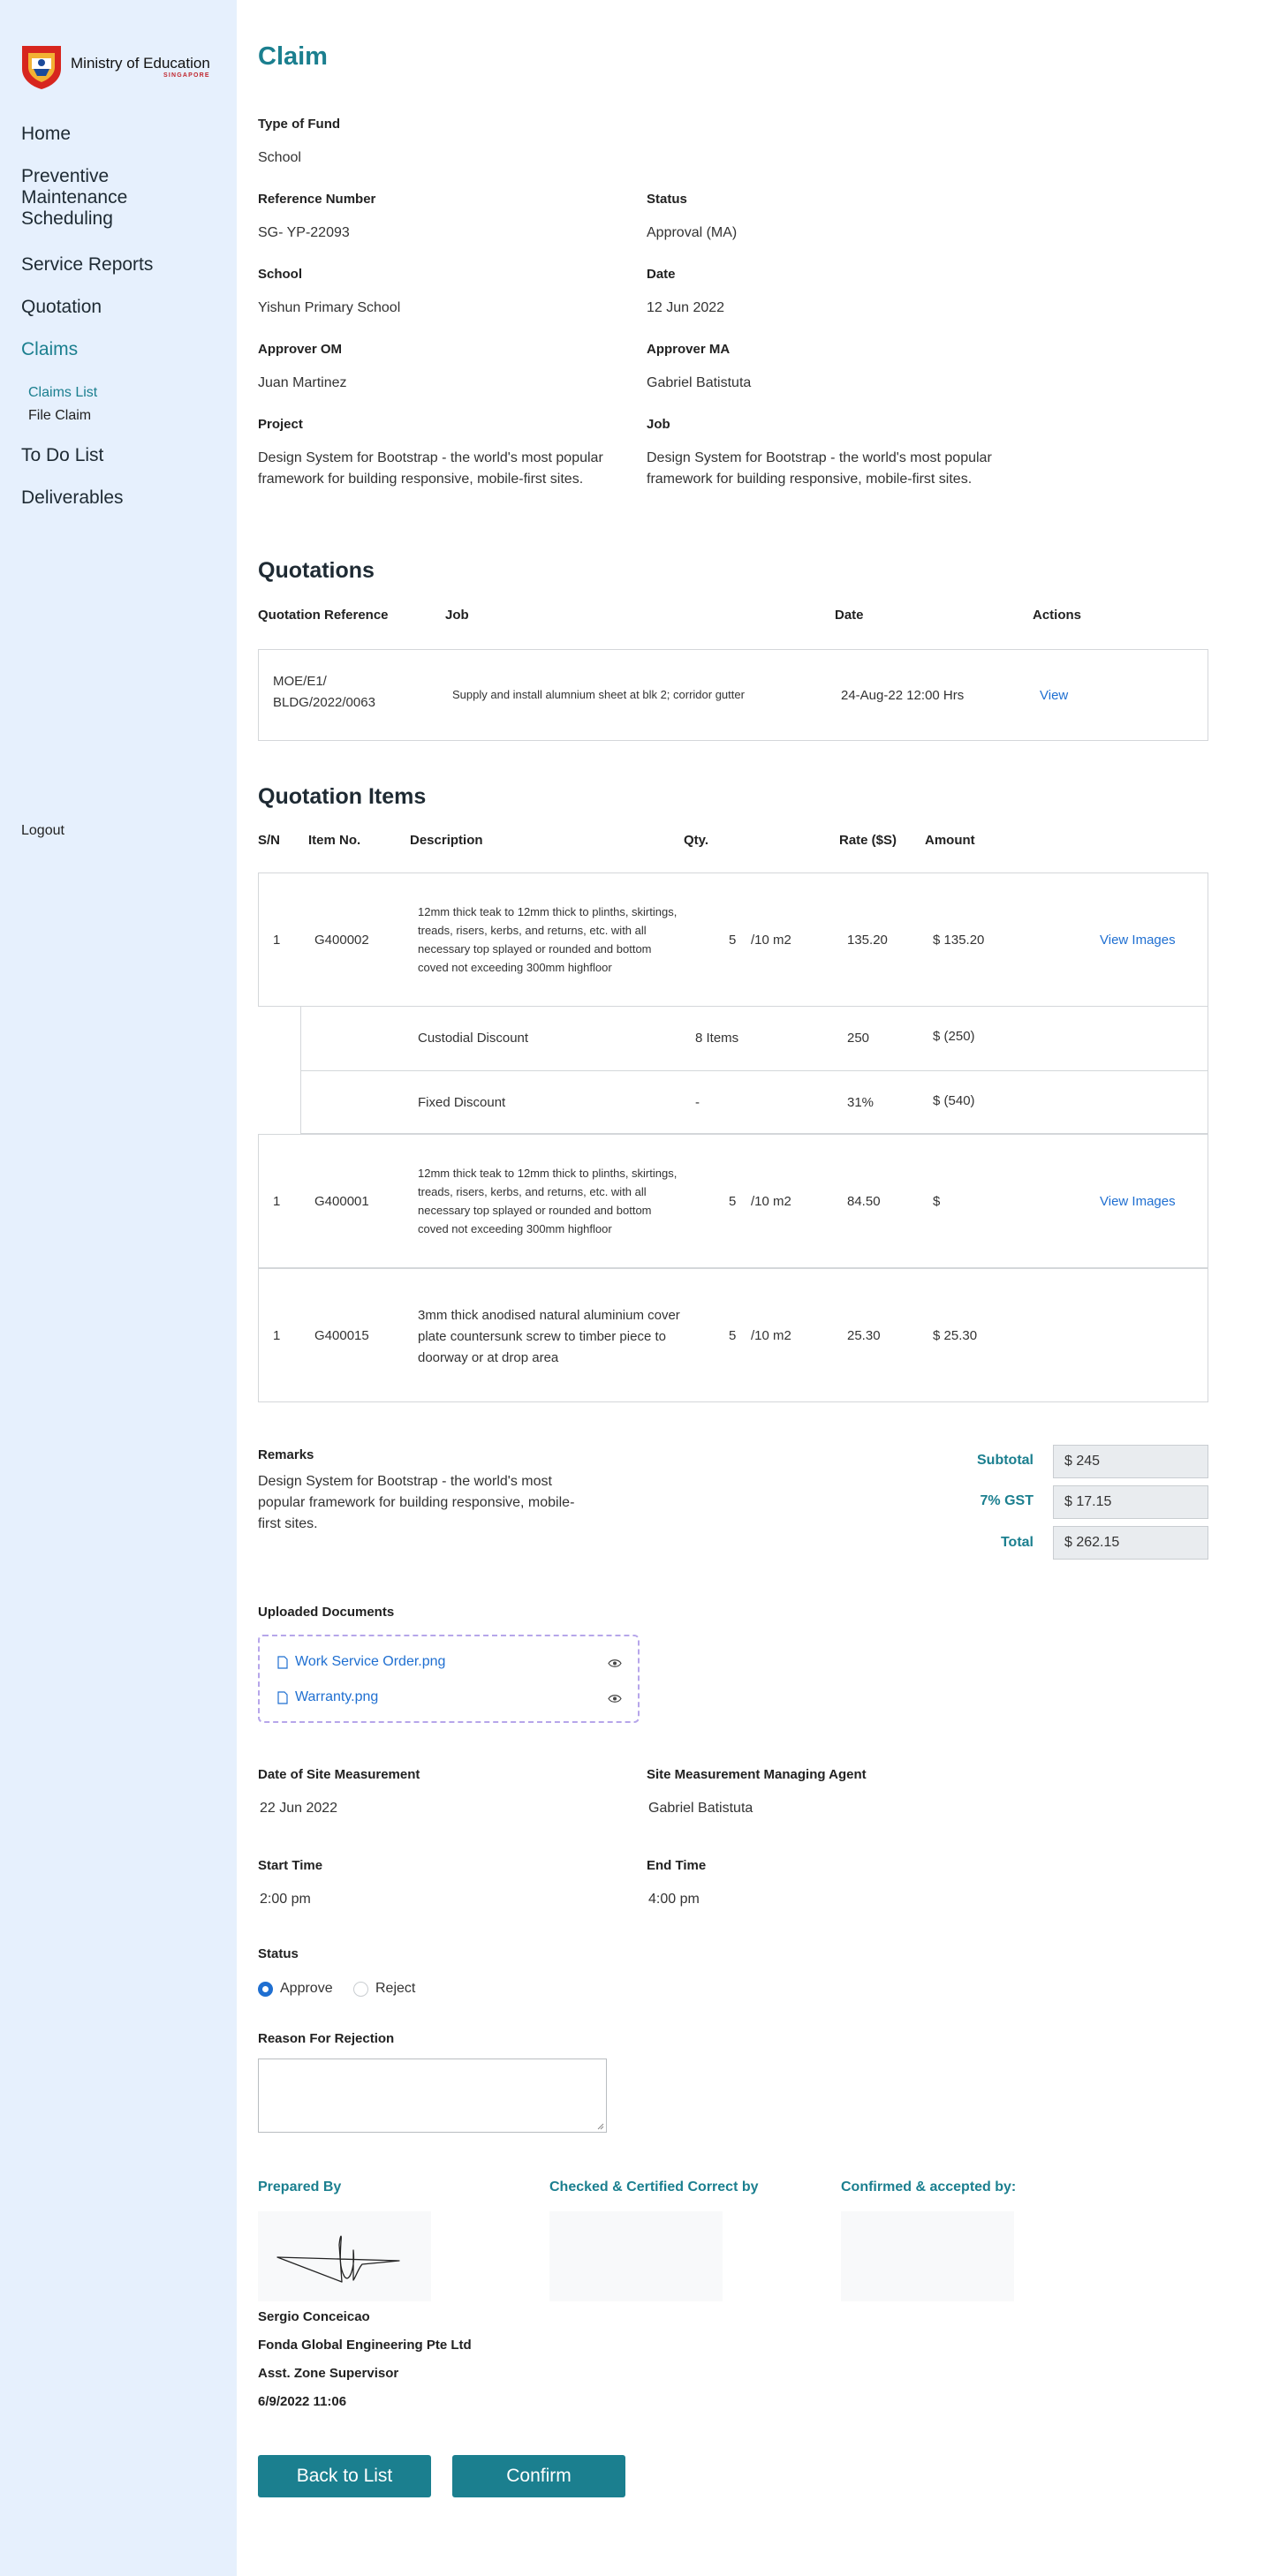  Describe the element at coordinates (299, 124) in the screenshot. I see `type-of-fund-label: Type of Fund` at that location.